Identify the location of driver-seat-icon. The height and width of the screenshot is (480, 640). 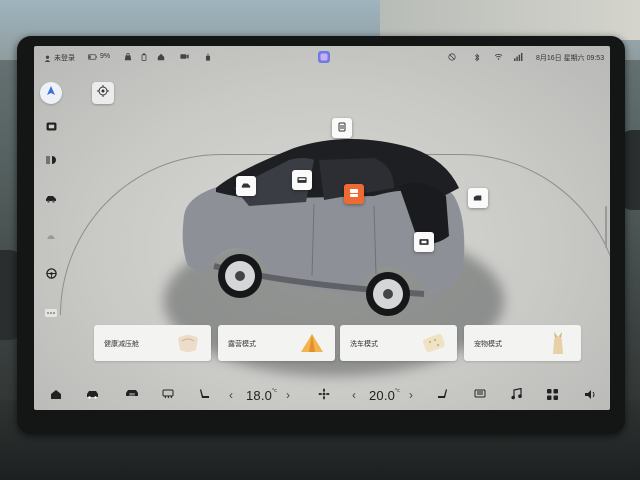
(204, 395).